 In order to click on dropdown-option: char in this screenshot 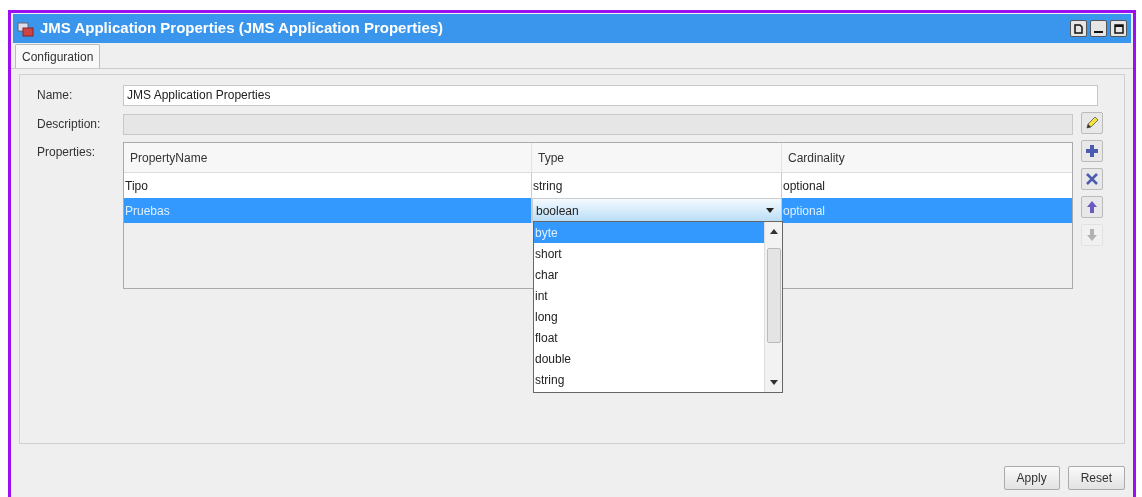, I will do `click(649, 274)`.